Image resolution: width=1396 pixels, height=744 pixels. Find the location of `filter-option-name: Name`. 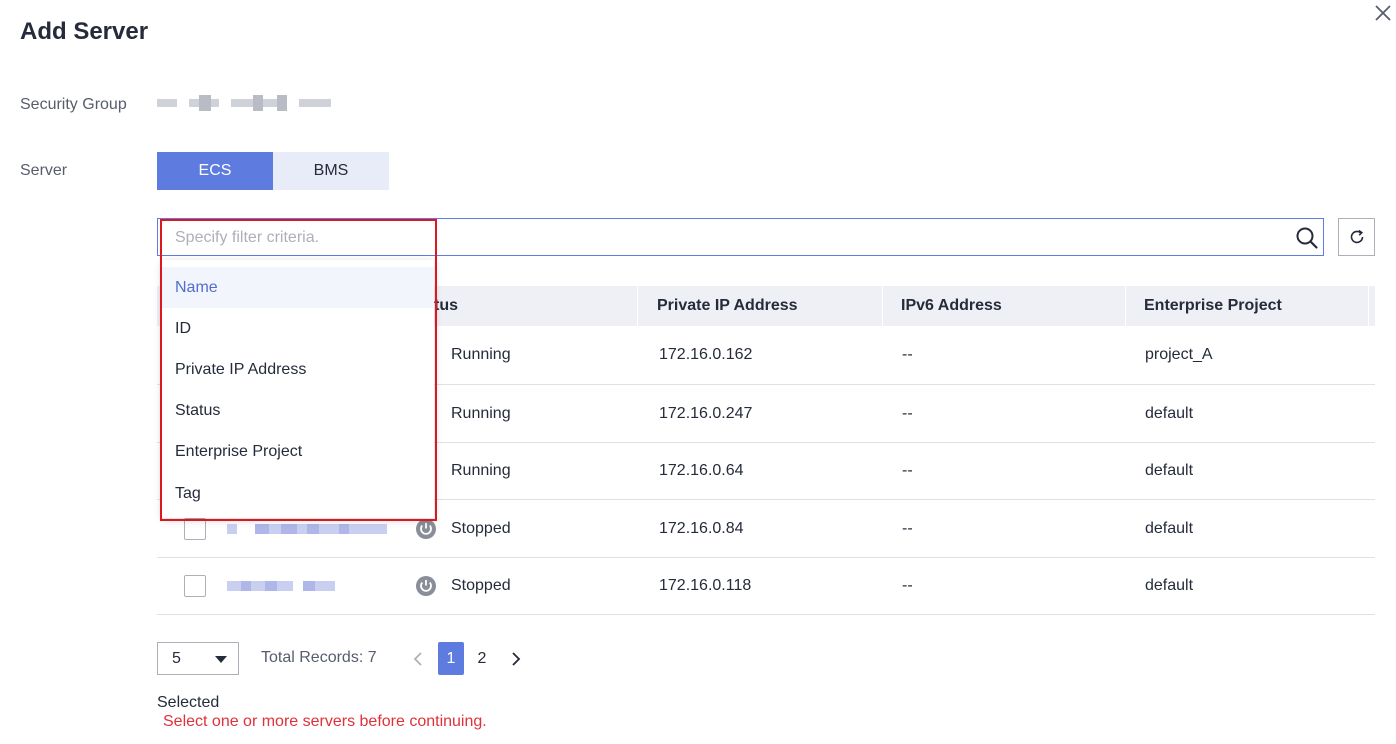

filter-option-name: Name is located at coordinates (298, 287).